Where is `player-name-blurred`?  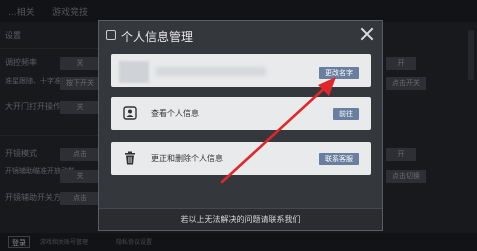
player-name-blurred is located at coordinates (211, 71).